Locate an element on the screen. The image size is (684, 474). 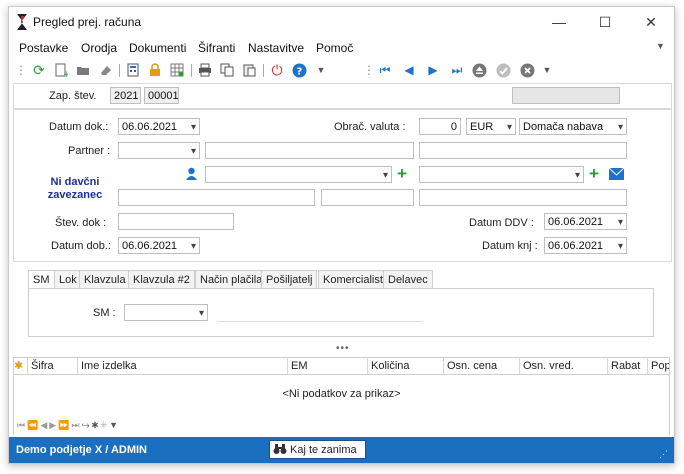
status-bar: Demo podjetje X / ADMIN Kaj te zanima ⋰ is located at coordinates (341, 450).